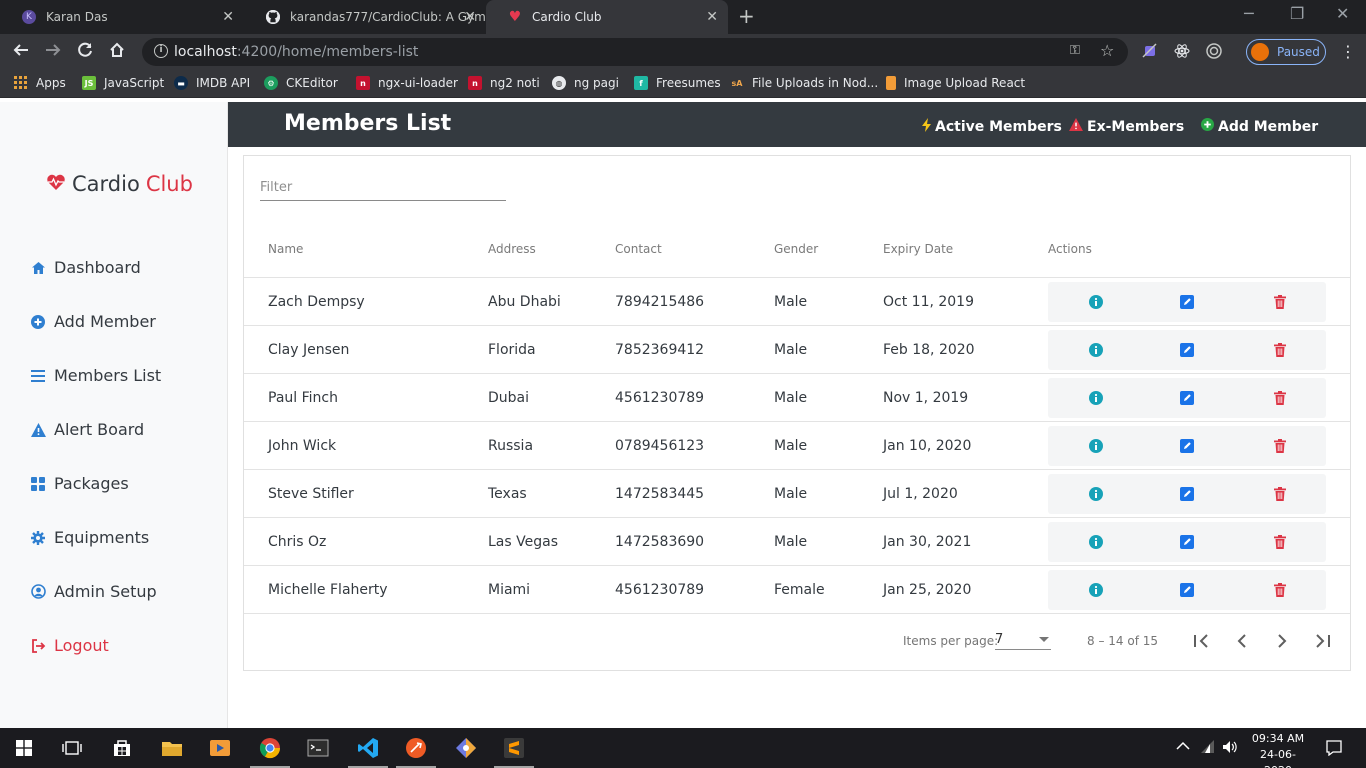 The height and width of the screenshot is (768, 1366). I want to click on wifi-icon, so click(1208, 749).